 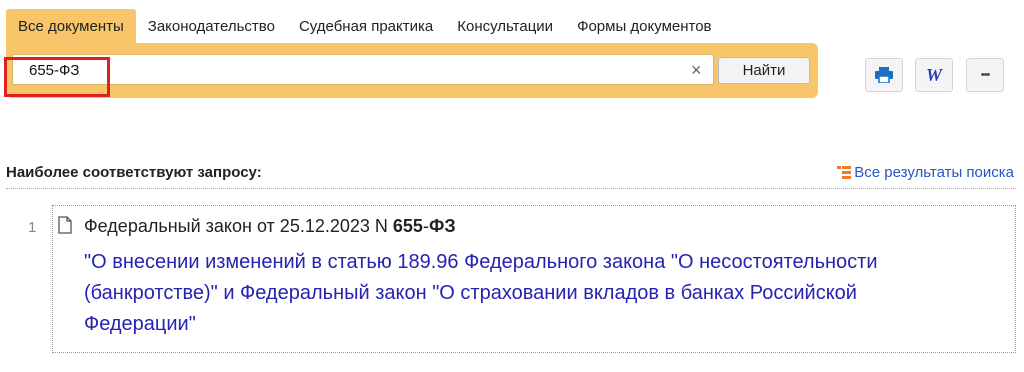 What do you see at coordinates (442, 226) in the screenshot?
I see `result-header-suffix: ФЗ` at bounding box center [442, 226].